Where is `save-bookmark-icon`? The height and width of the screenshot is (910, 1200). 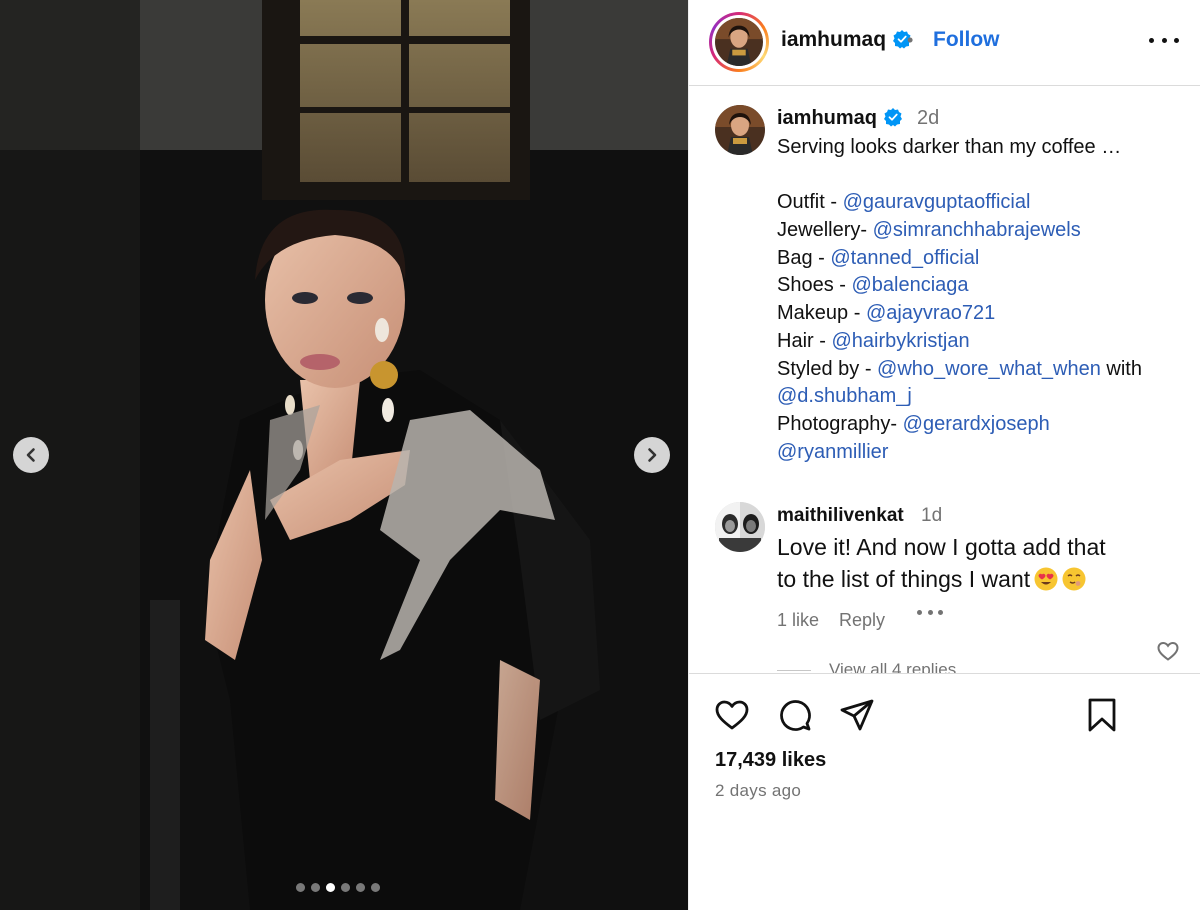
save-bookmark-icon is located at coordinates (1102, 715).